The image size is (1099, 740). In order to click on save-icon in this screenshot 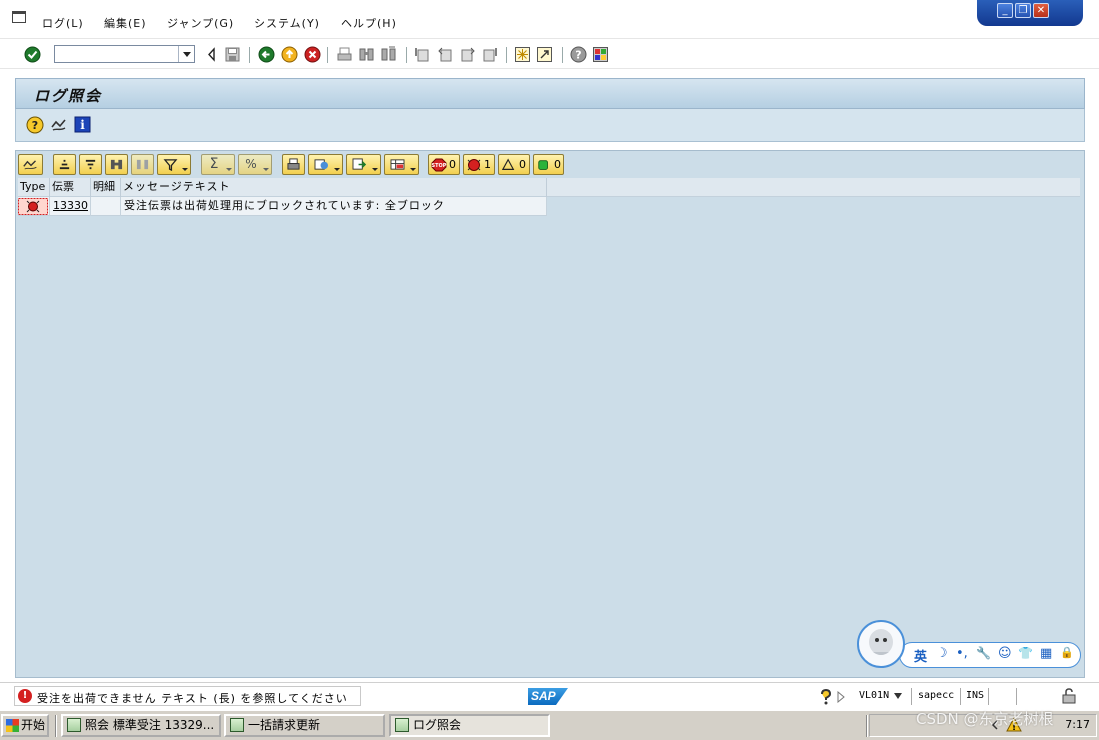, I will do `click(232, 54)`.